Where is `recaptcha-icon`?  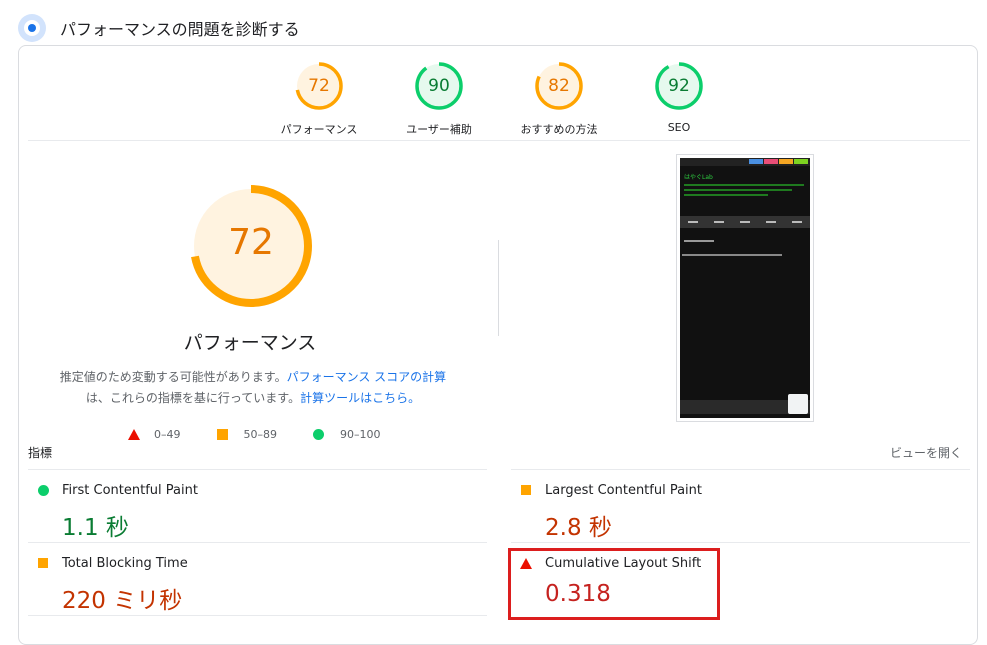
recaptcha-icon is located at coordinates (798, 404).